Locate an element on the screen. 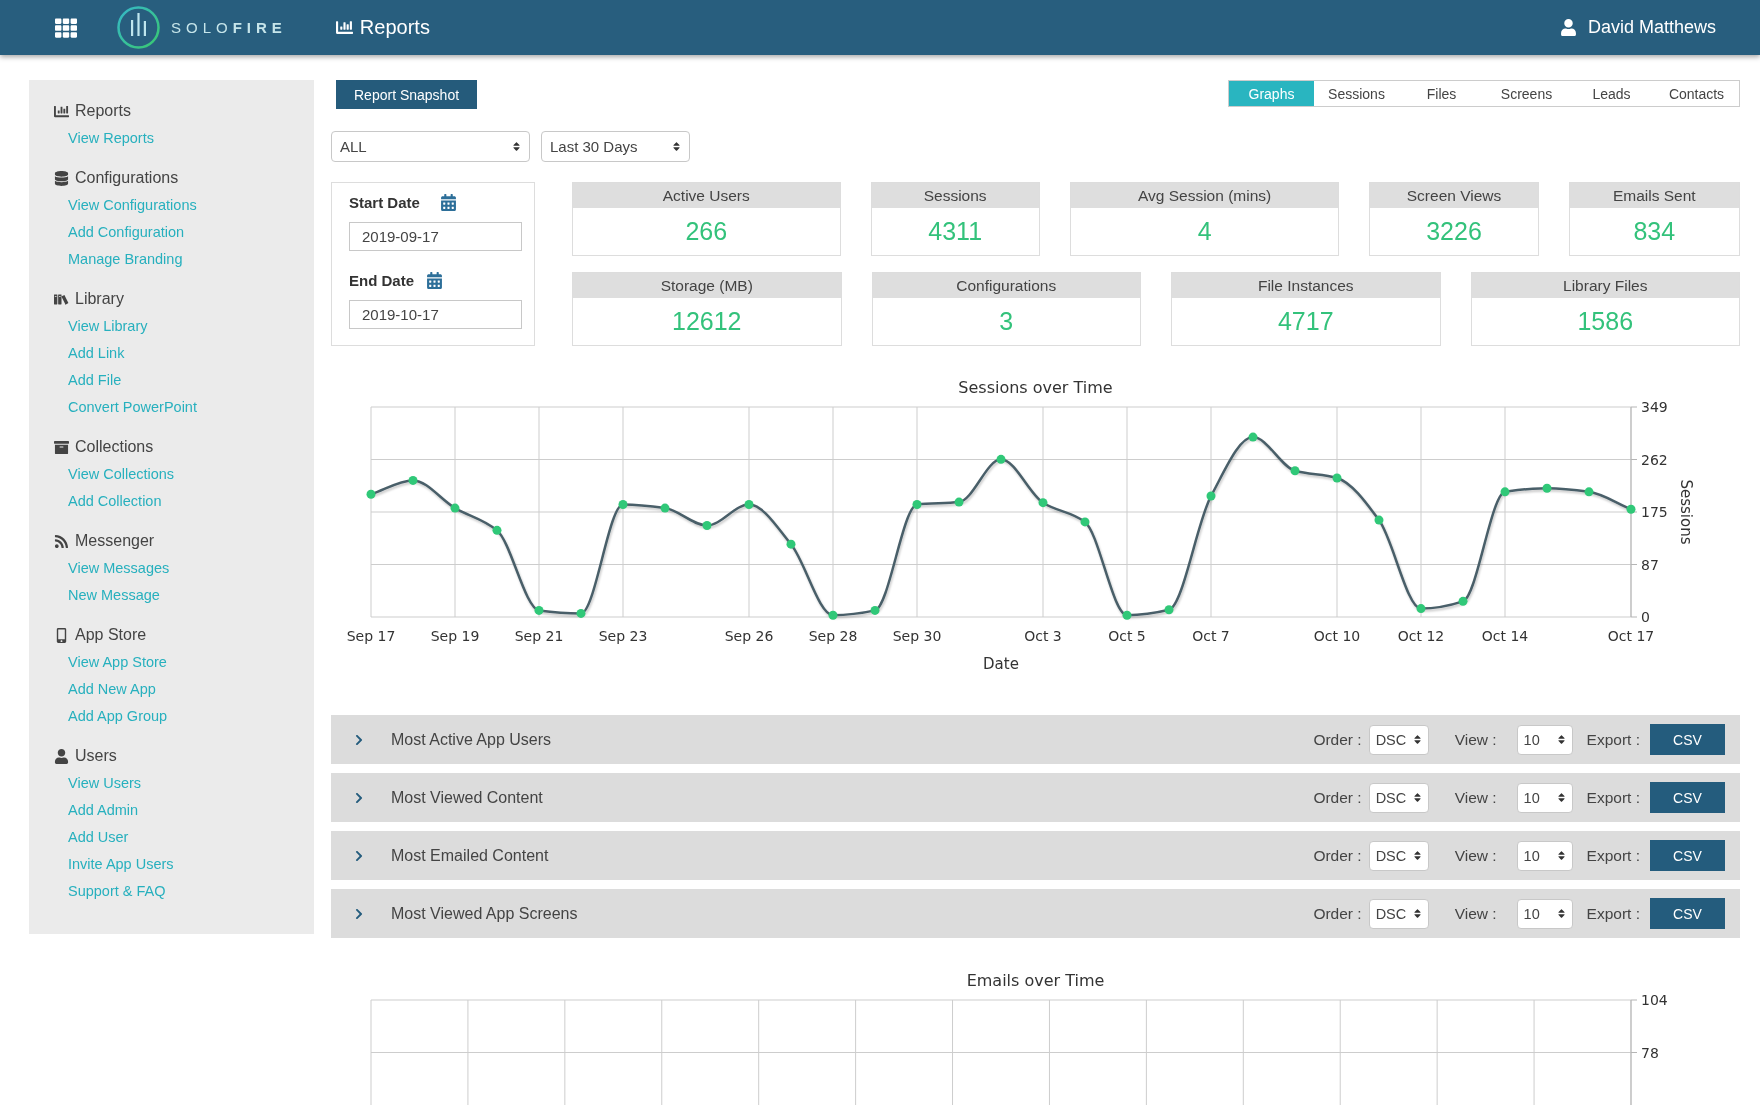 The width and height of the screenshot is (1760, 1107). stat-card-header: Sessions is located at coordinates (955, 195).